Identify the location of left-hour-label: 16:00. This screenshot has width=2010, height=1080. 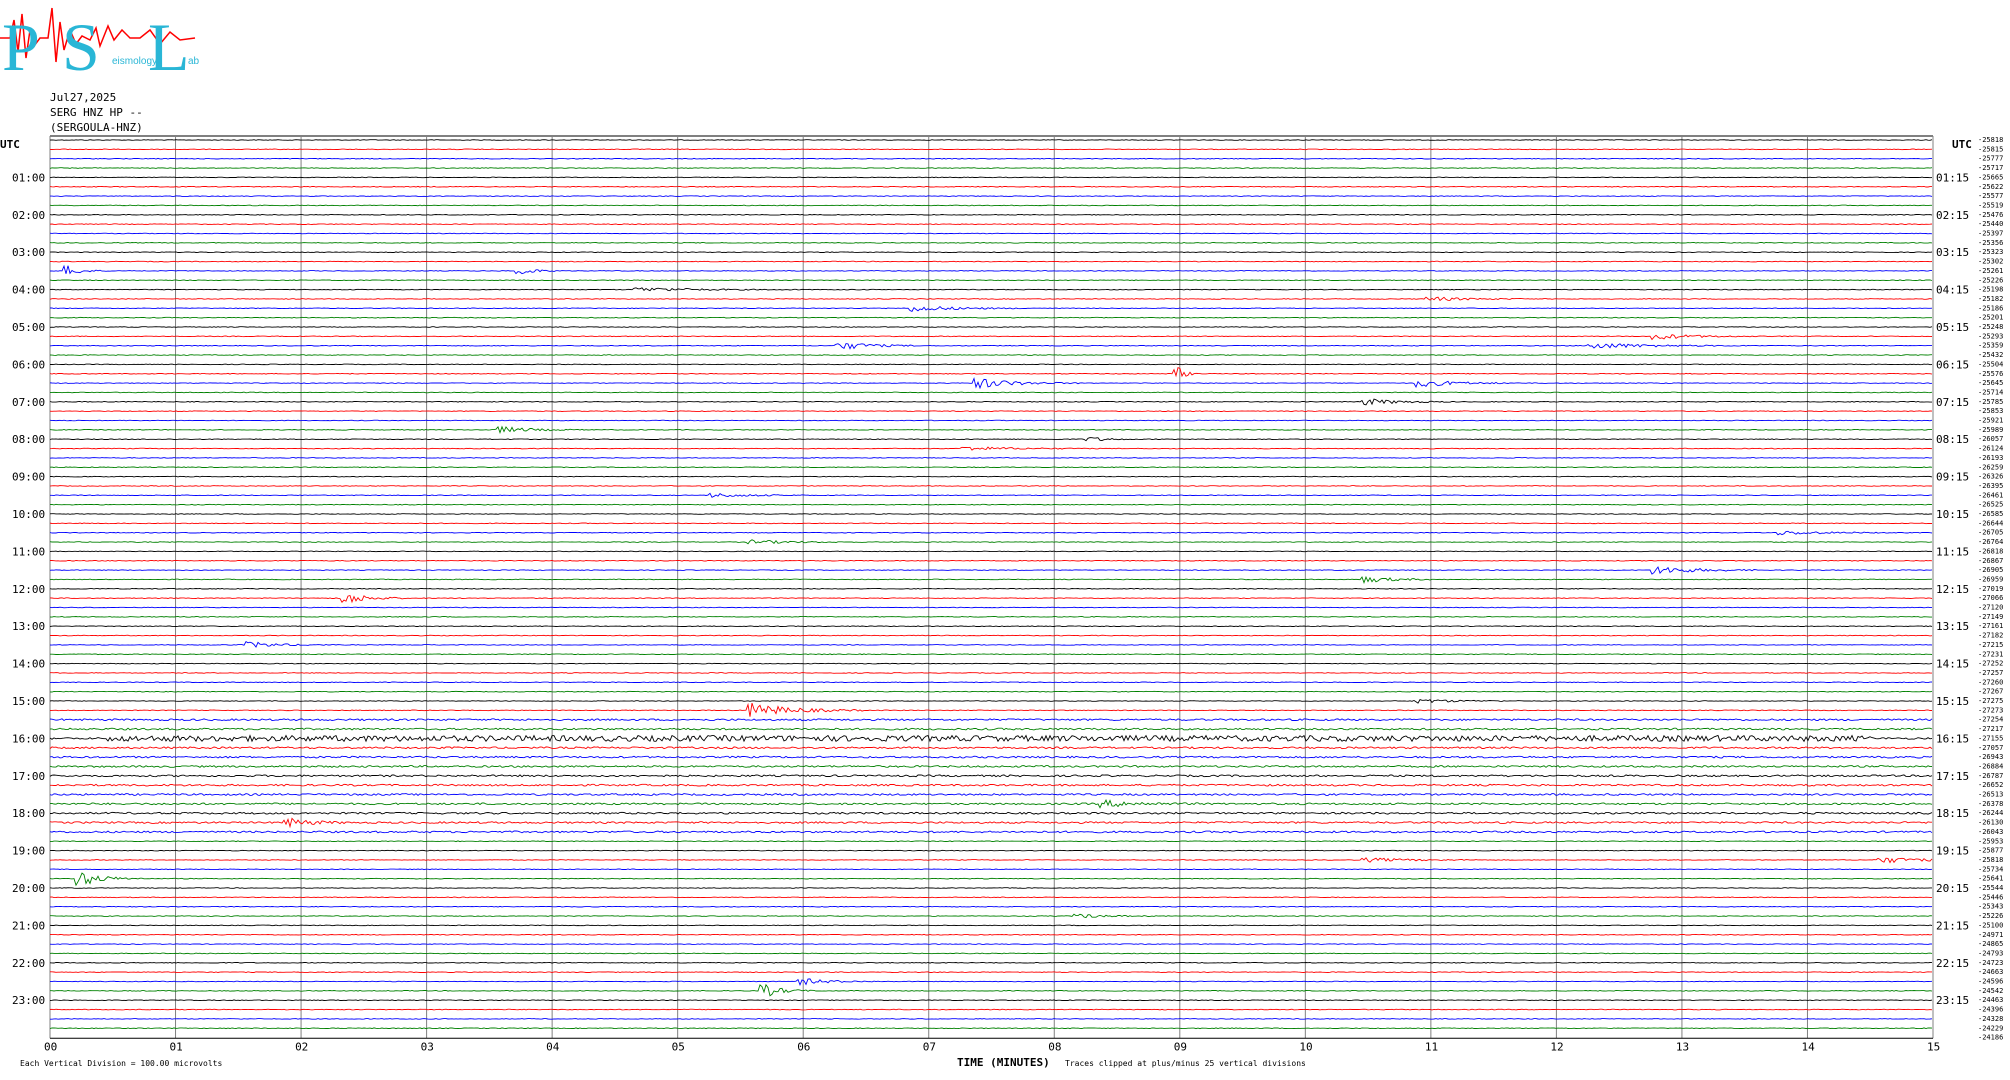
(28, 738).